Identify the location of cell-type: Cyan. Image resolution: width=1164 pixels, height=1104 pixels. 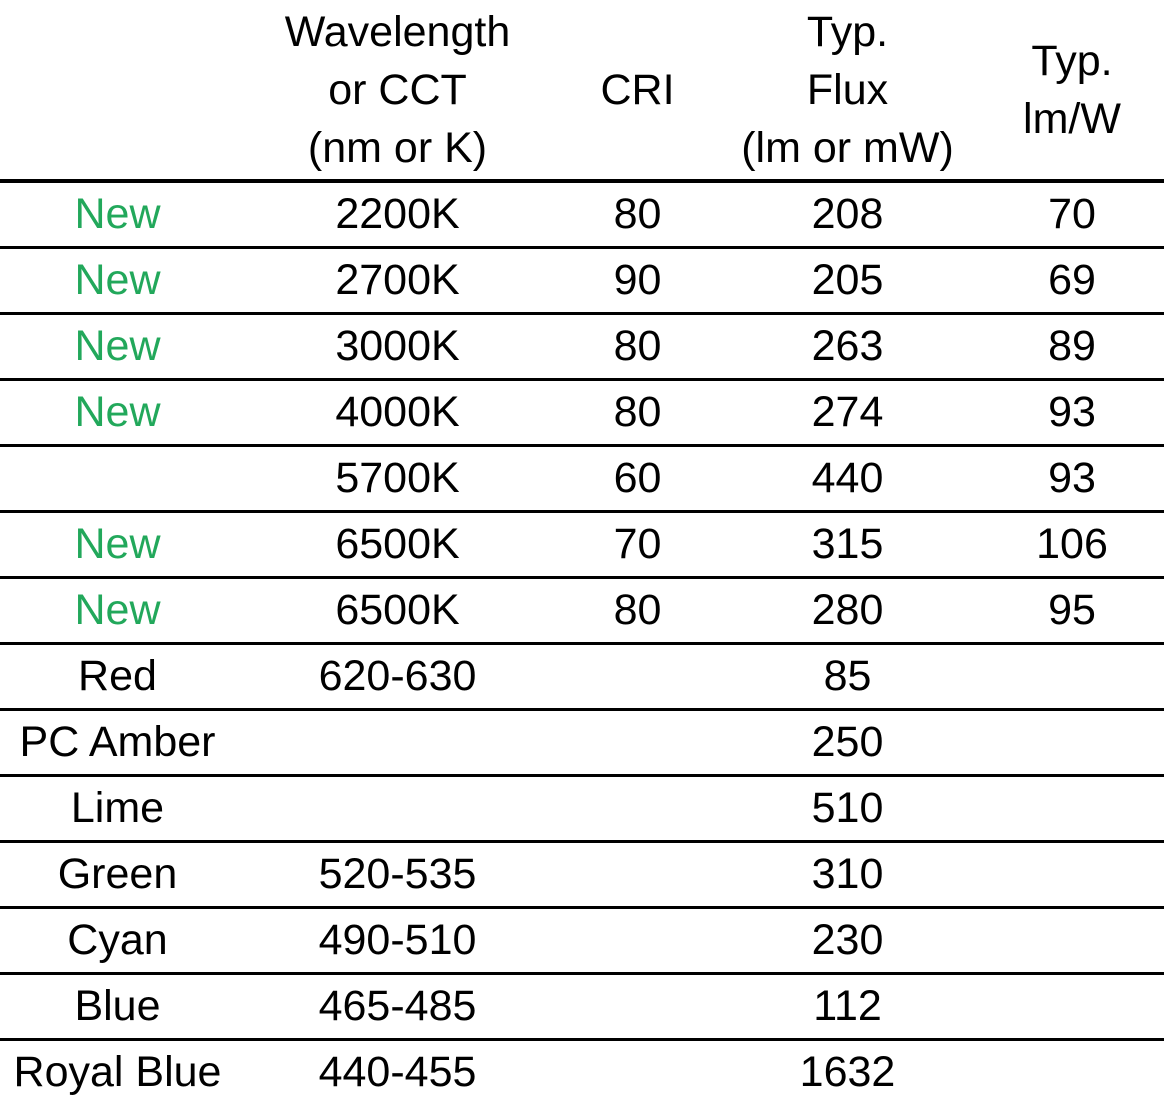
(117, 941).